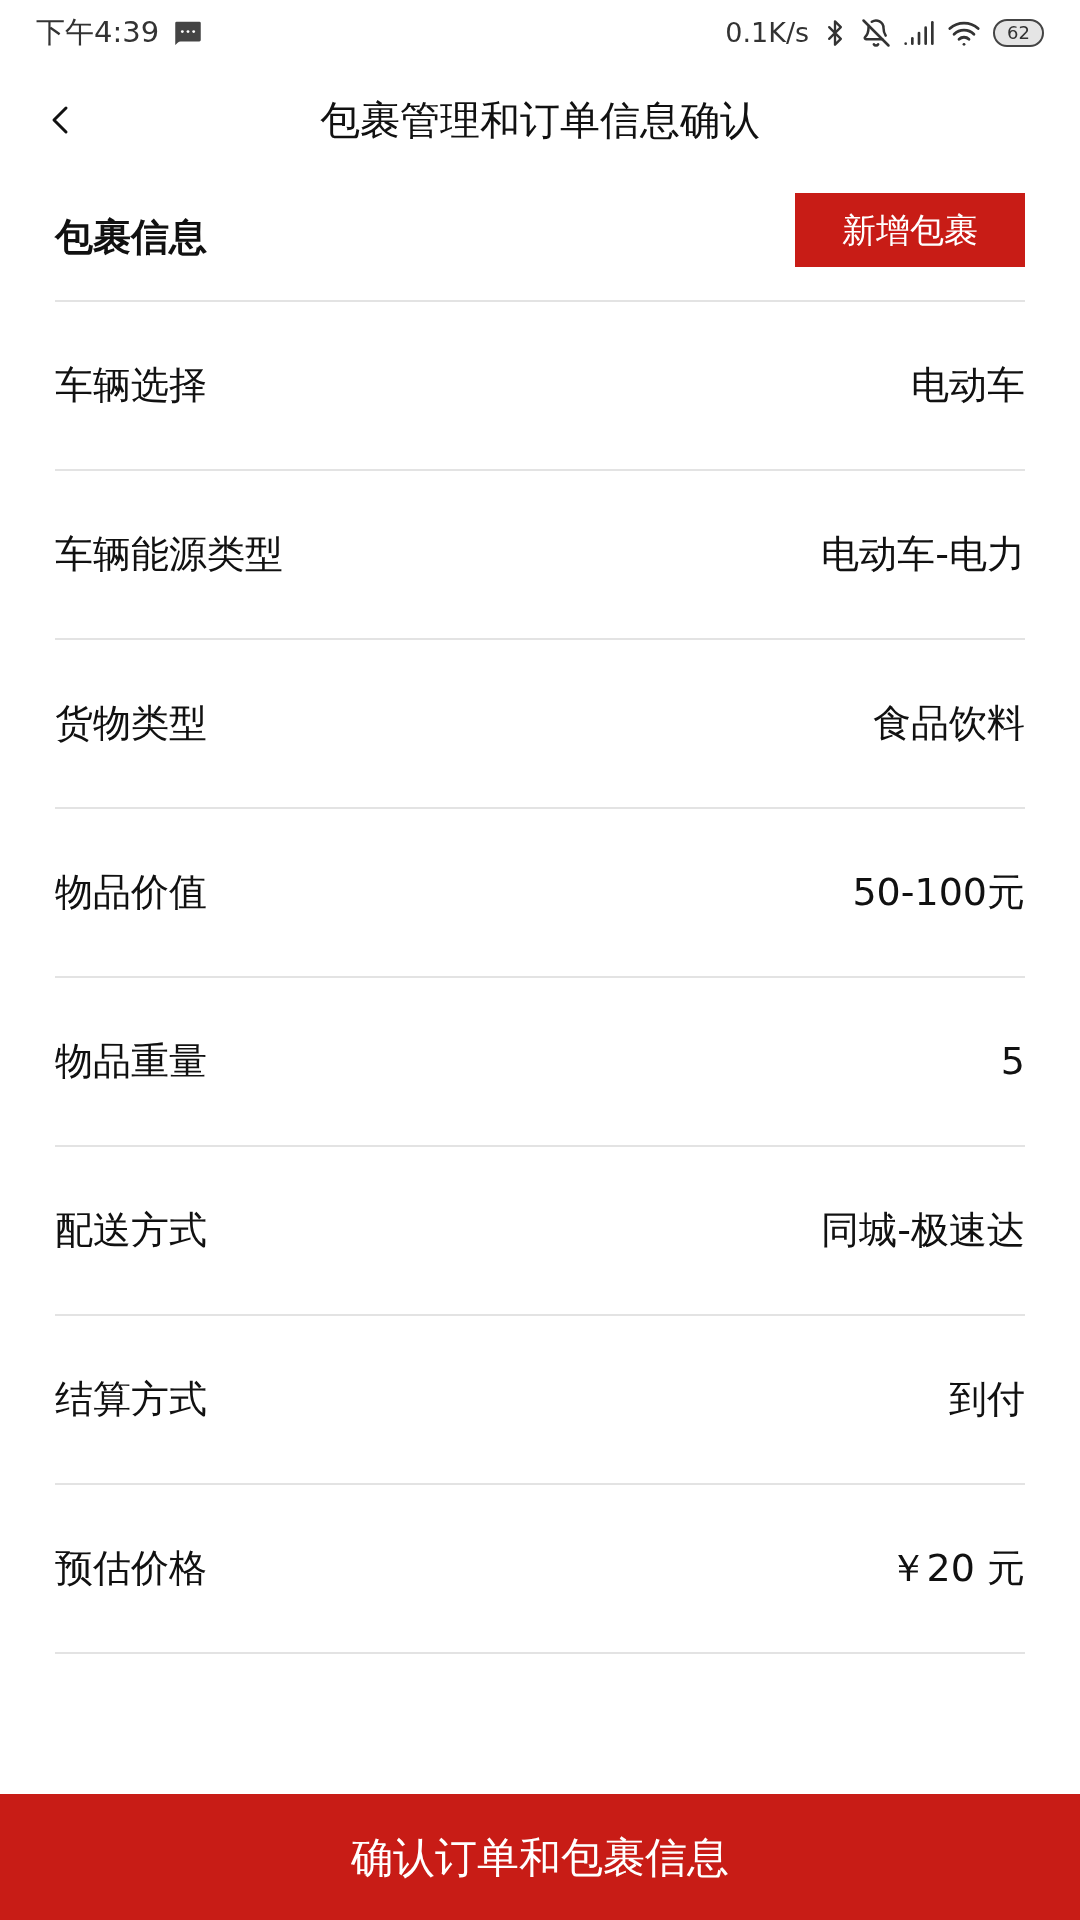  What do you see at coordinates (923, 1230) in the screenshot?
I see `row-value: 同城-极速达` at bounding box center [923, 1230].